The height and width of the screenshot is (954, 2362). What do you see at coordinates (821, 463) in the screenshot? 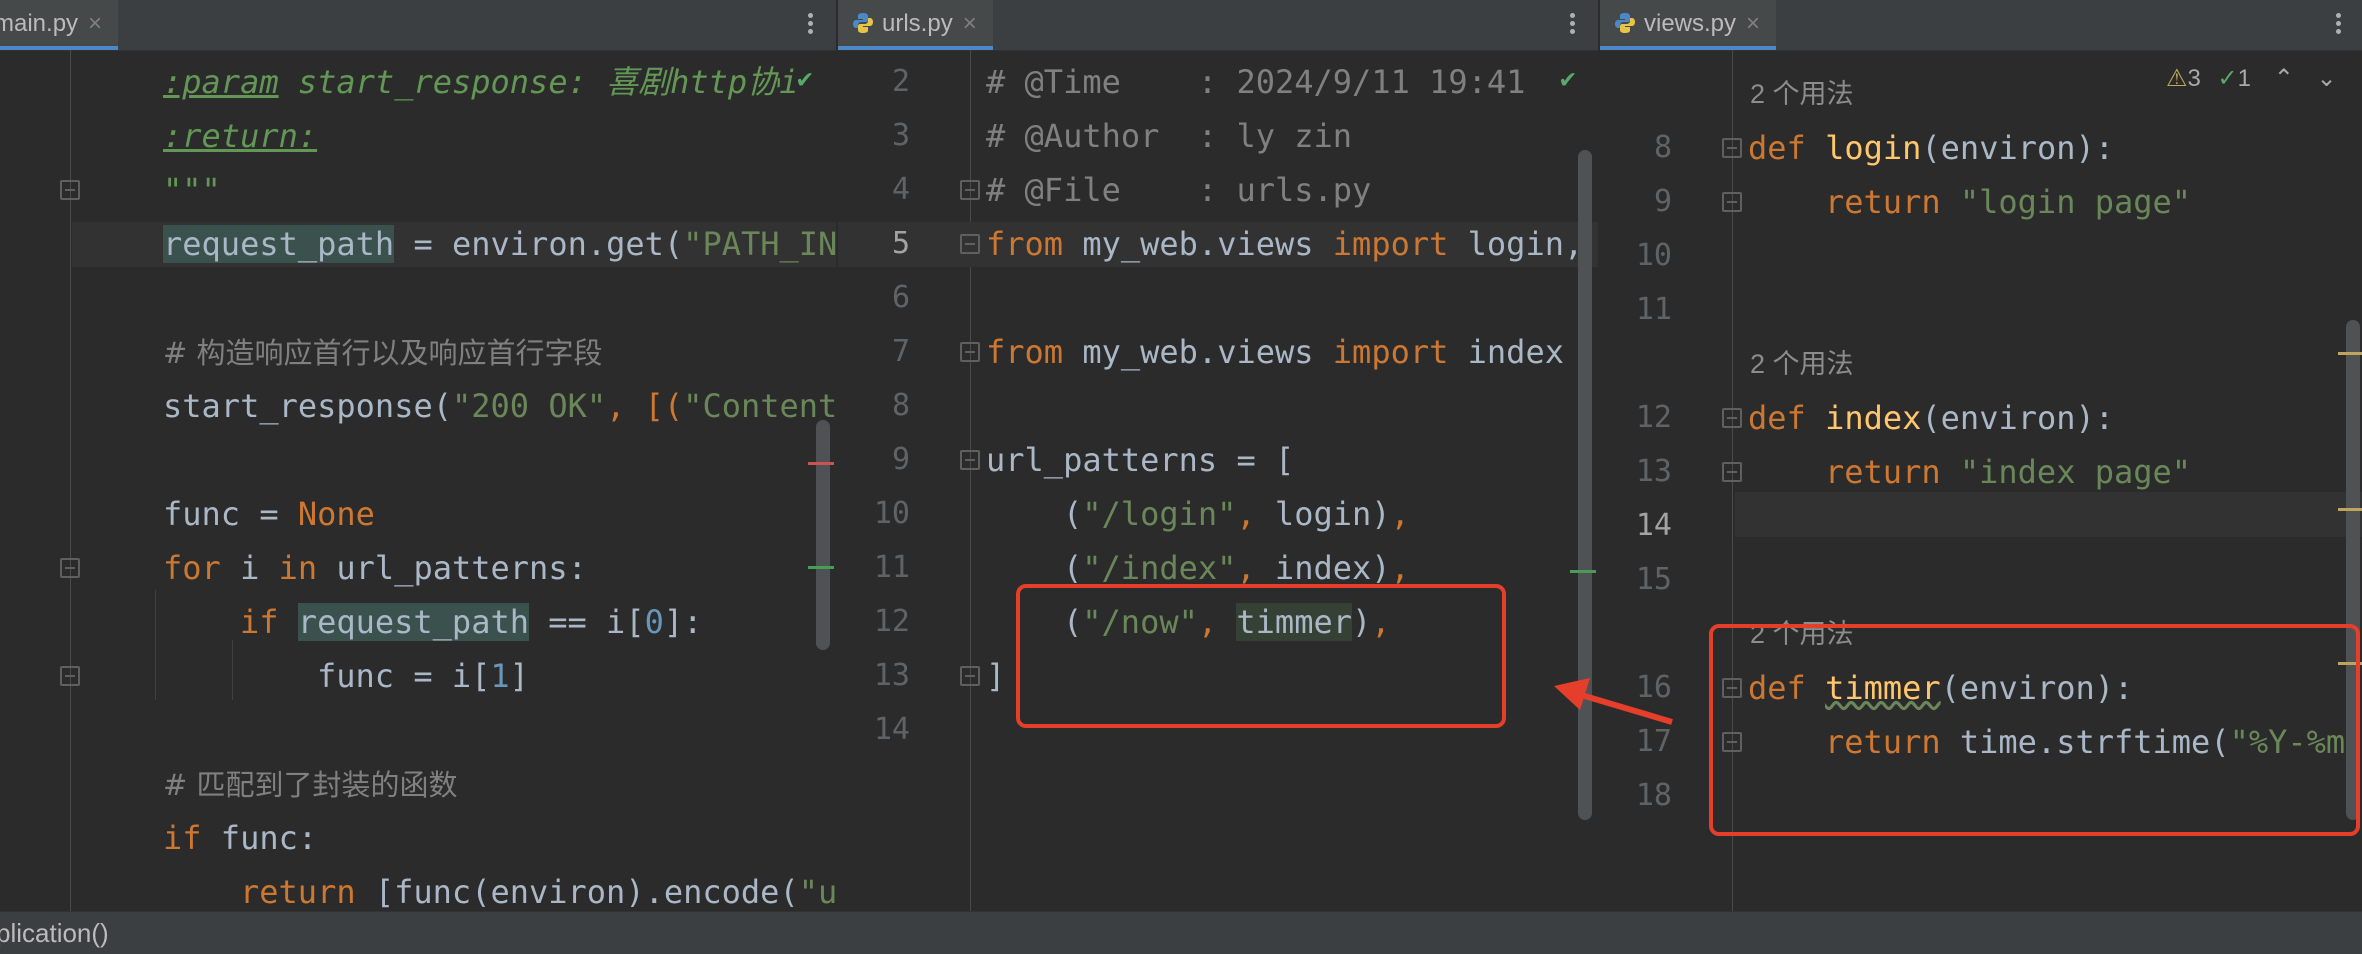
I see `error-stripe-marker` at bounding box center [821, 463].